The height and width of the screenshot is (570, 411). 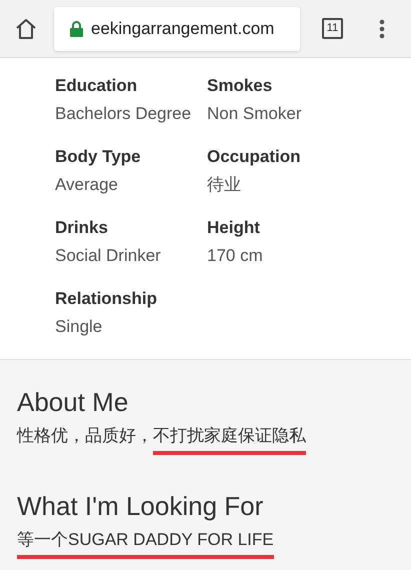 I want to click on detail-label: Relationship, so click(x=106, y=299).